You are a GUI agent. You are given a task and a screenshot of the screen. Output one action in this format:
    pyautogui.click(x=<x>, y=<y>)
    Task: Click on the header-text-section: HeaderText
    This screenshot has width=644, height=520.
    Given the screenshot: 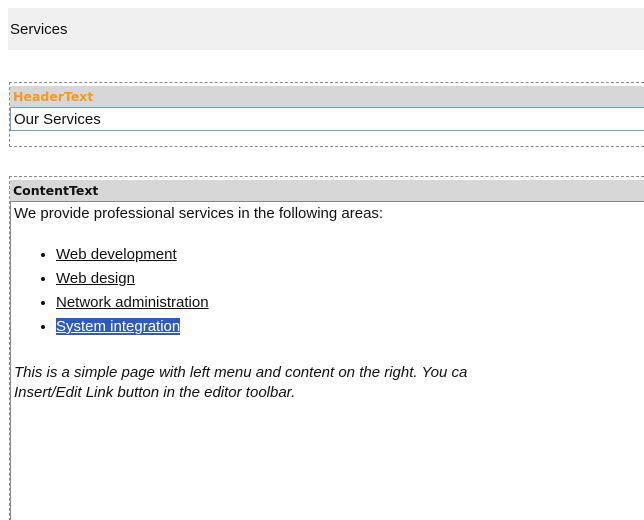 What is the action you would take?
    pyautogui.click(x=326, y=114)
    